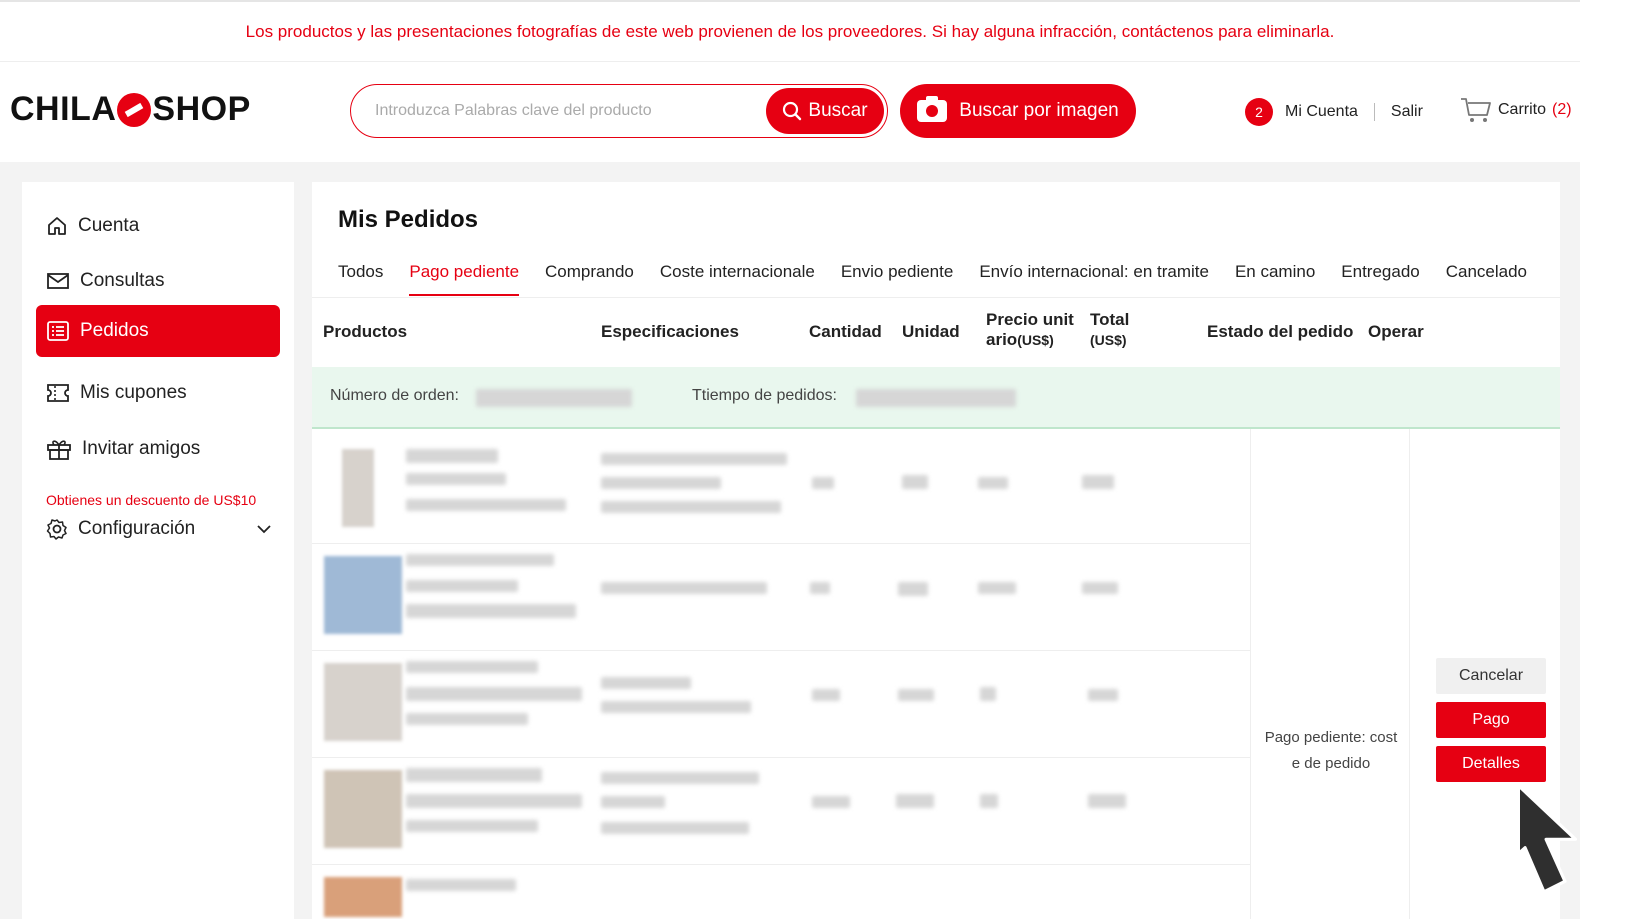 This screenshot has height=919, width=1648. I want to click on cancel-button: Cancelar, so click(1491, 676).